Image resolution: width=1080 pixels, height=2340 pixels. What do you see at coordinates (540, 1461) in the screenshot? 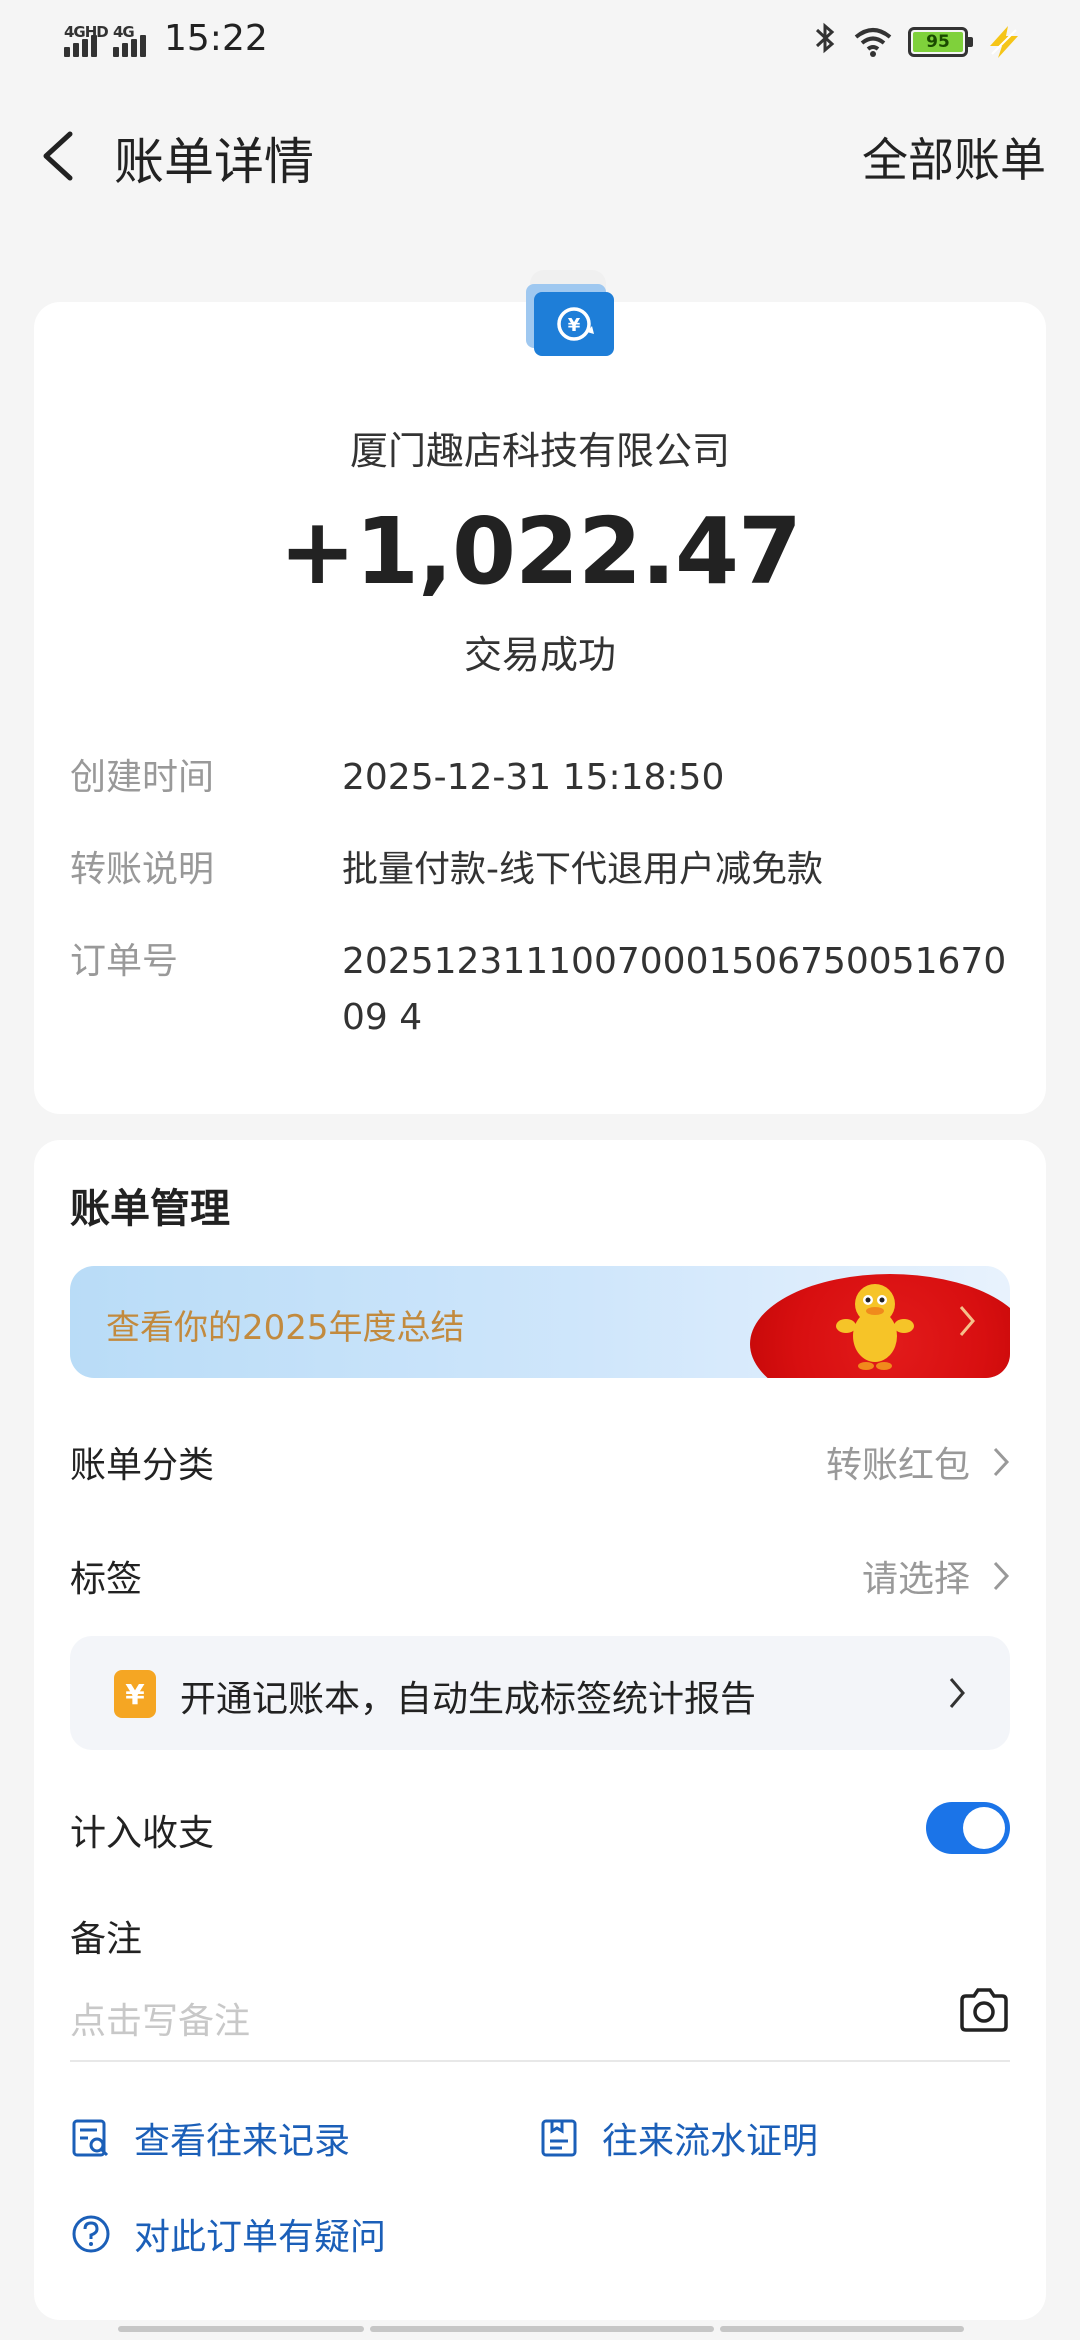
I see `bill-category-row: 账单分类 转账红包` at bounding box center [540, 1461].